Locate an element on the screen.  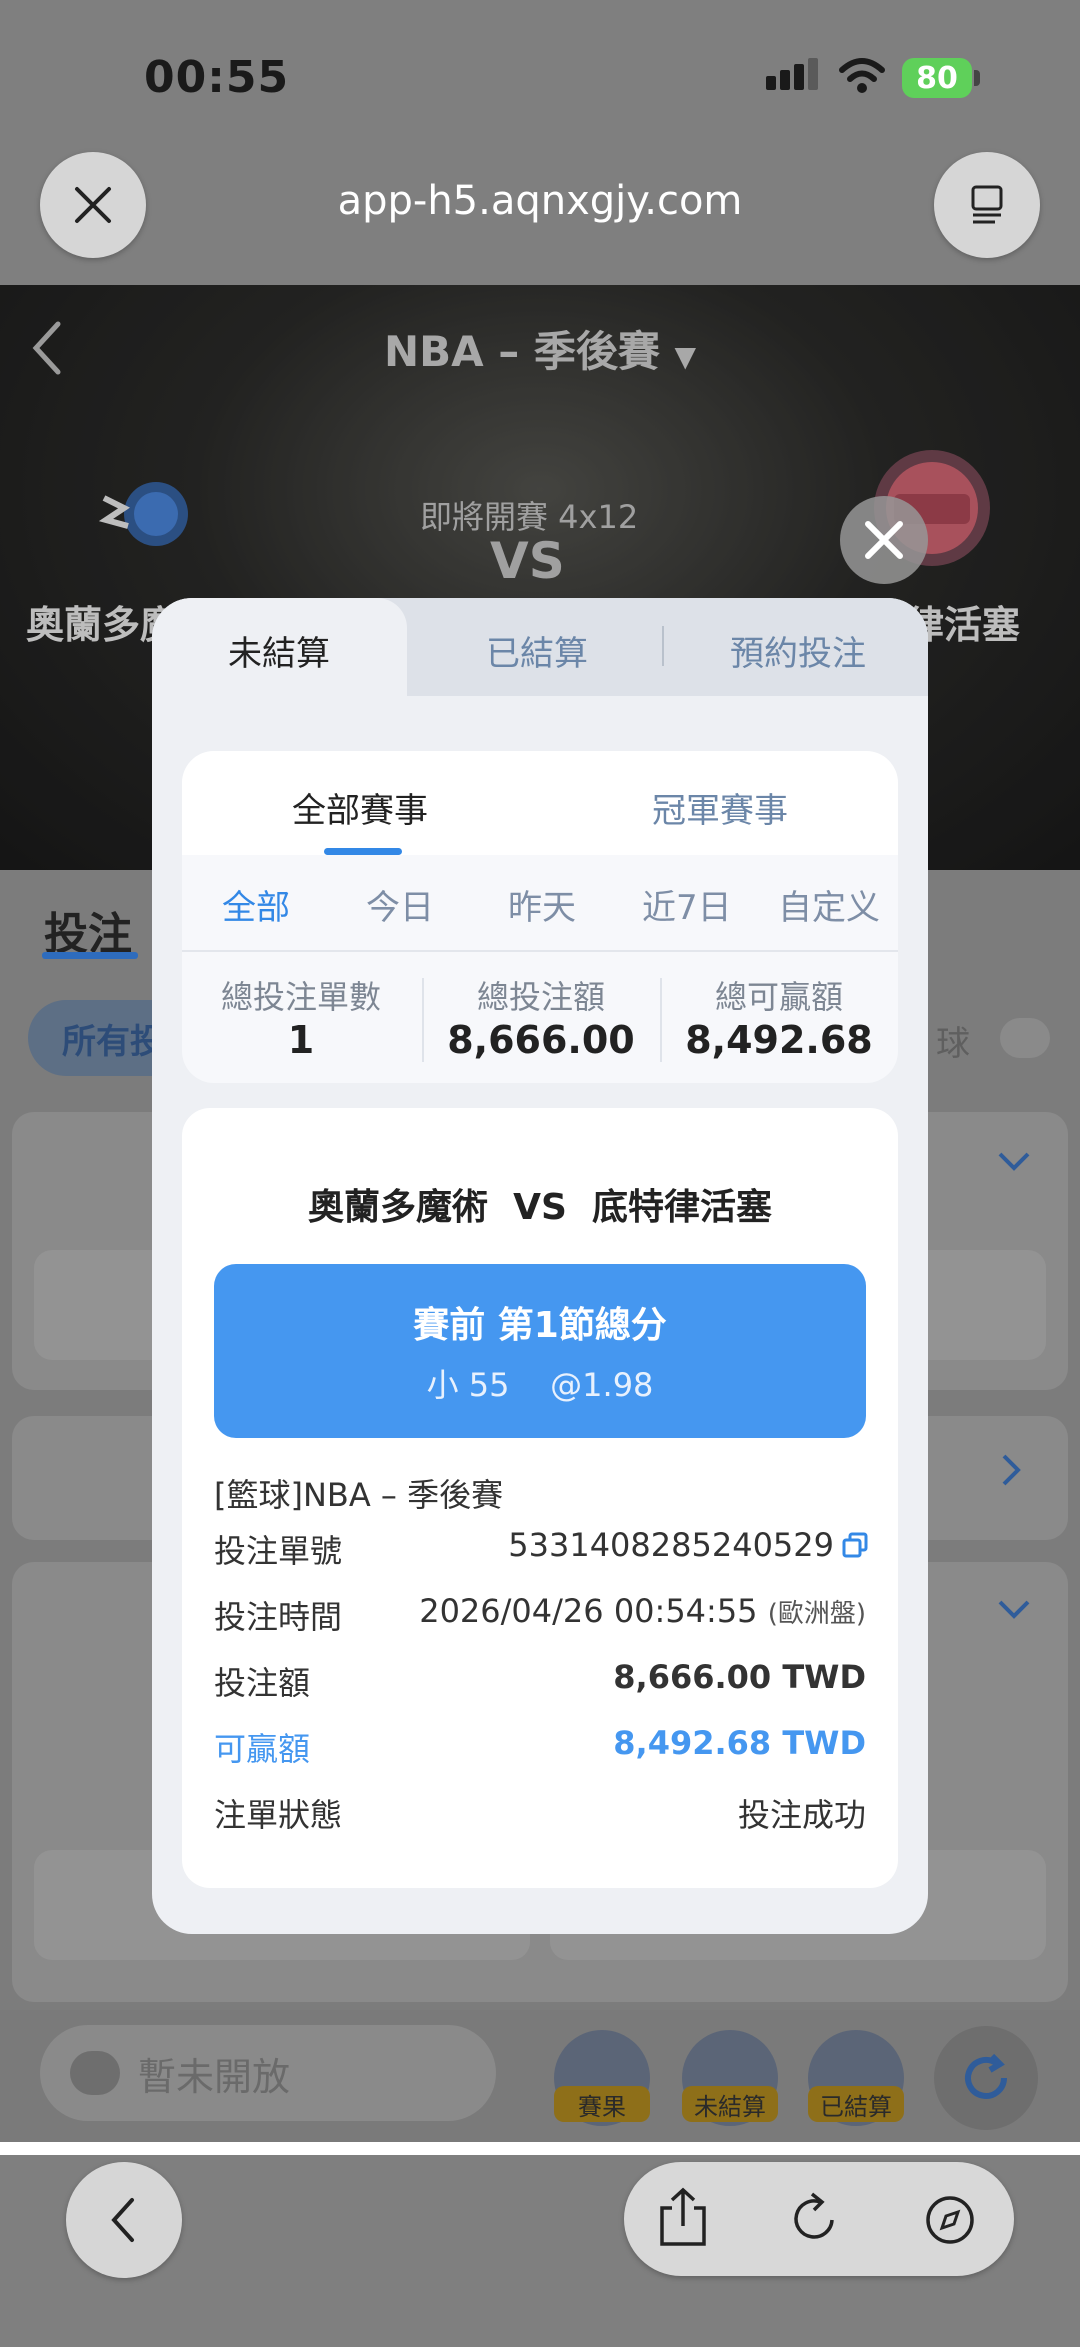
close-browser-button is located at coordinates (93, 205).